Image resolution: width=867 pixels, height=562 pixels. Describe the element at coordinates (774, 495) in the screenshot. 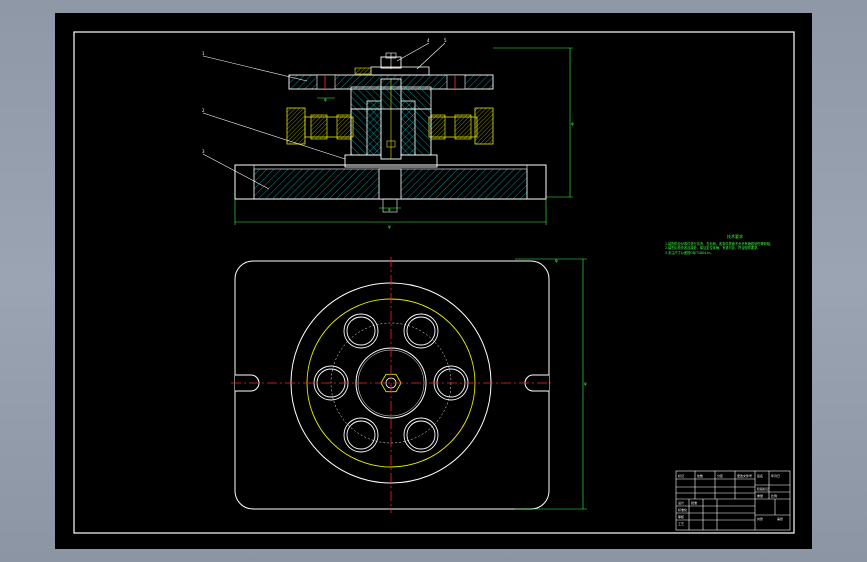

I see `title-block-cell: 比例` at that location.